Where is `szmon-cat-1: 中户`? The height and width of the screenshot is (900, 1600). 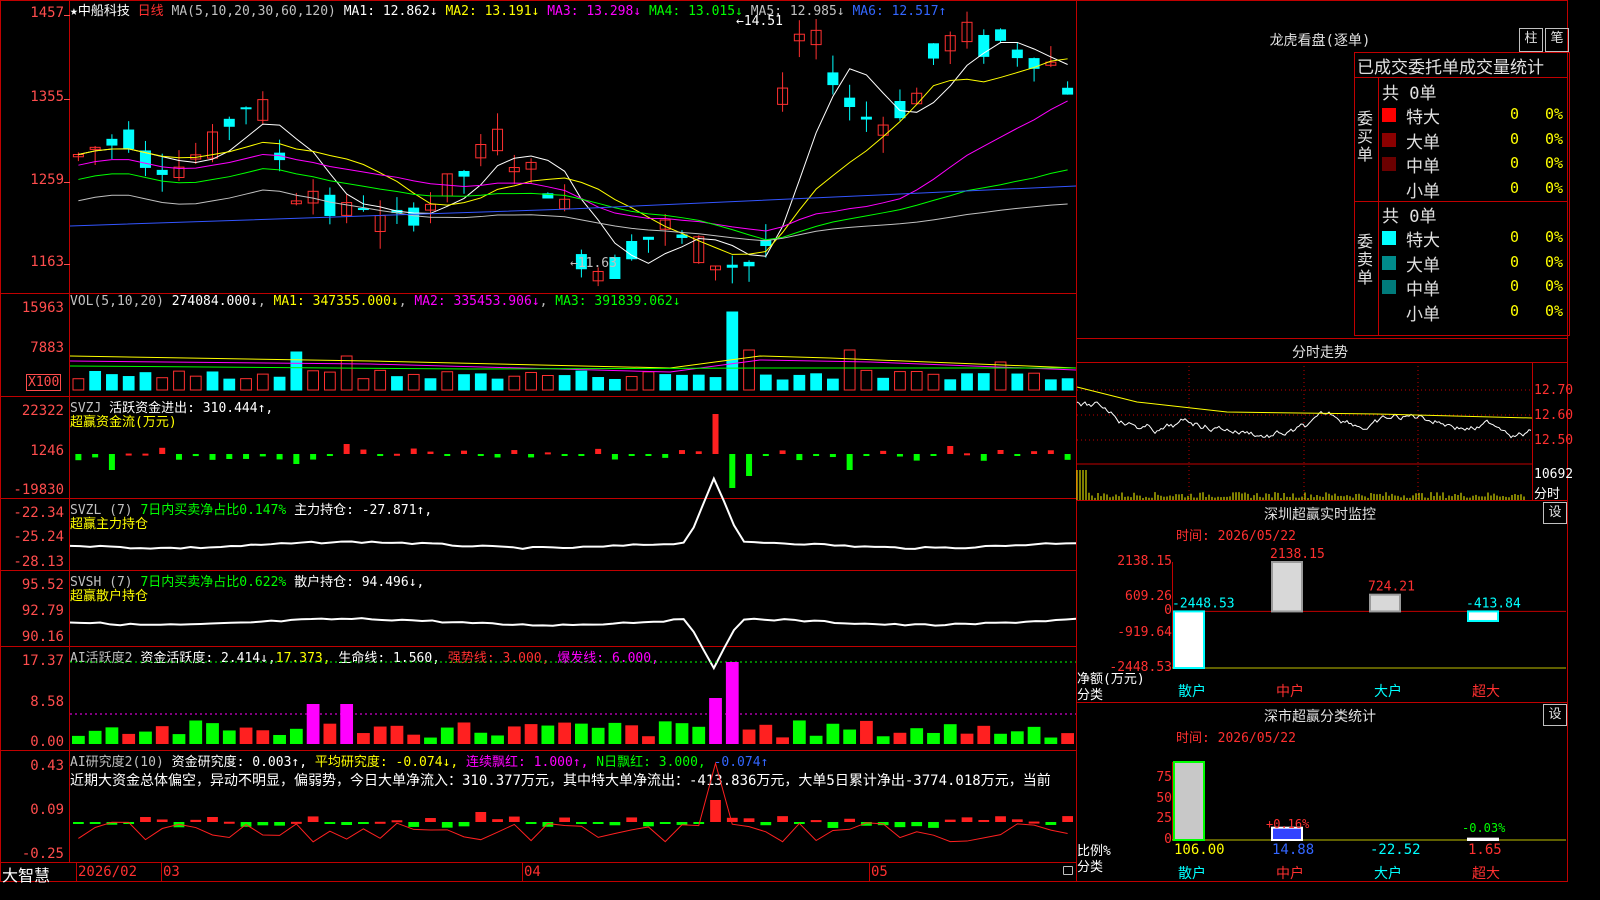 szmon-cat-1: 中户 is located at coordinates (1290, 691).